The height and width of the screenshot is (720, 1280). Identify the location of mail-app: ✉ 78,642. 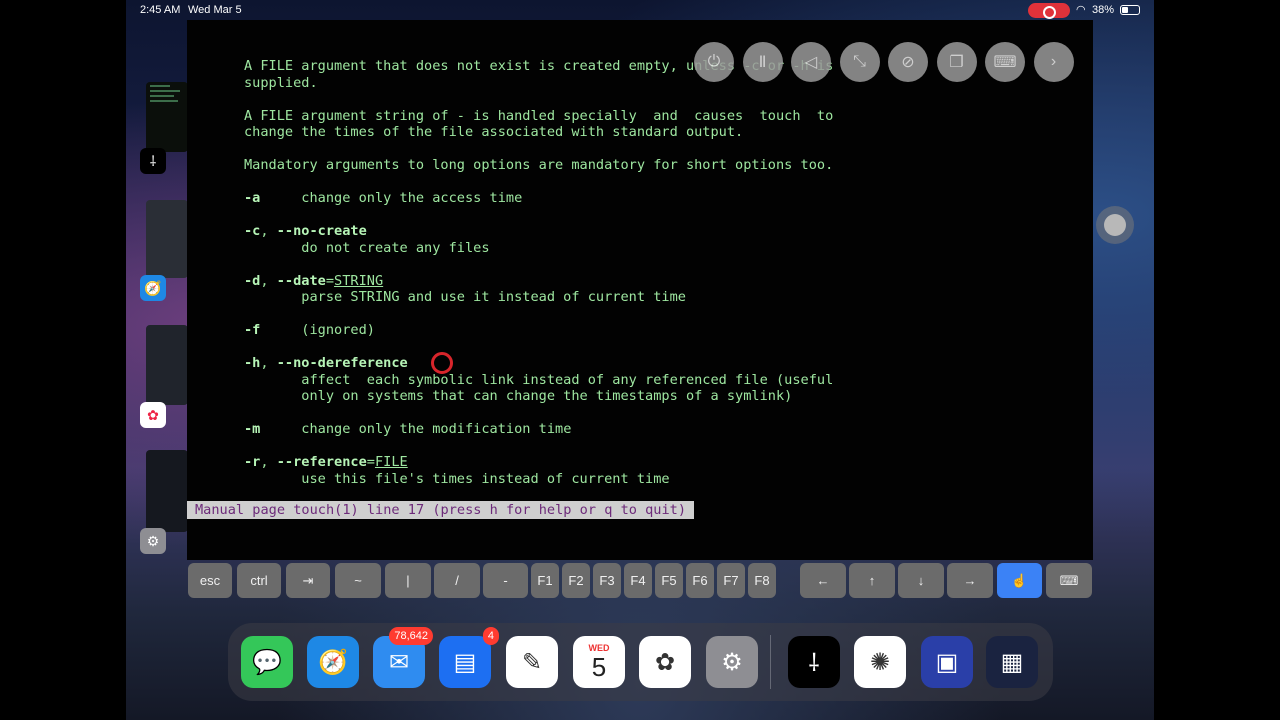
(403, 657).